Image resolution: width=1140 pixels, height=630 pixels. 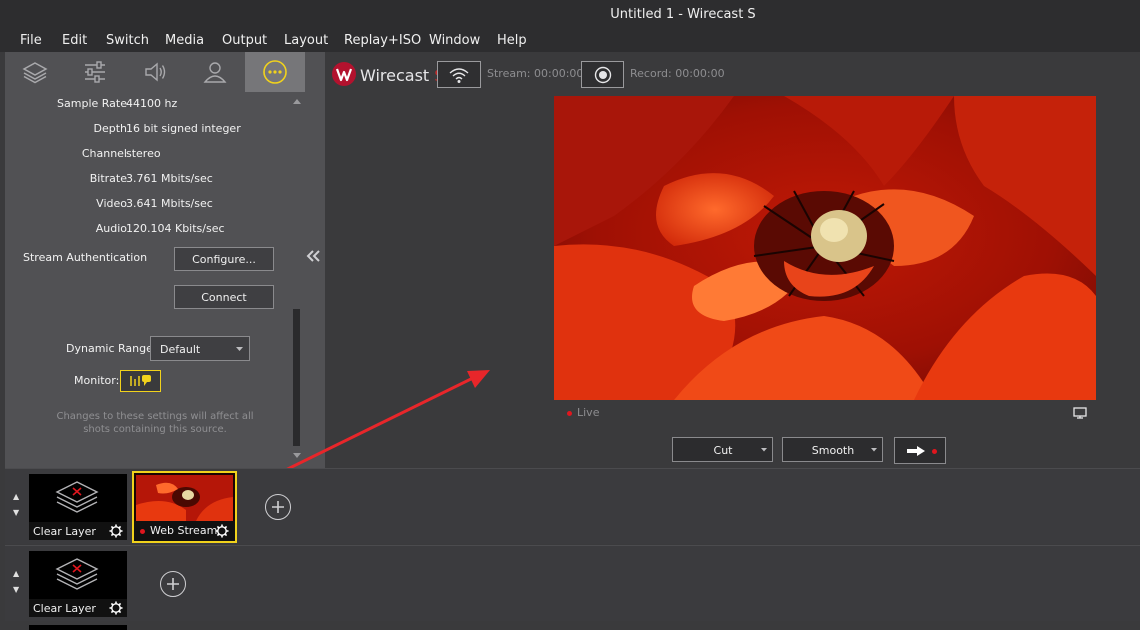 What do you see at coordinates (382, 40) in the screenshot?
I see `menu-replay-iso: Replay+ISO` at bounding box center [382, 40].